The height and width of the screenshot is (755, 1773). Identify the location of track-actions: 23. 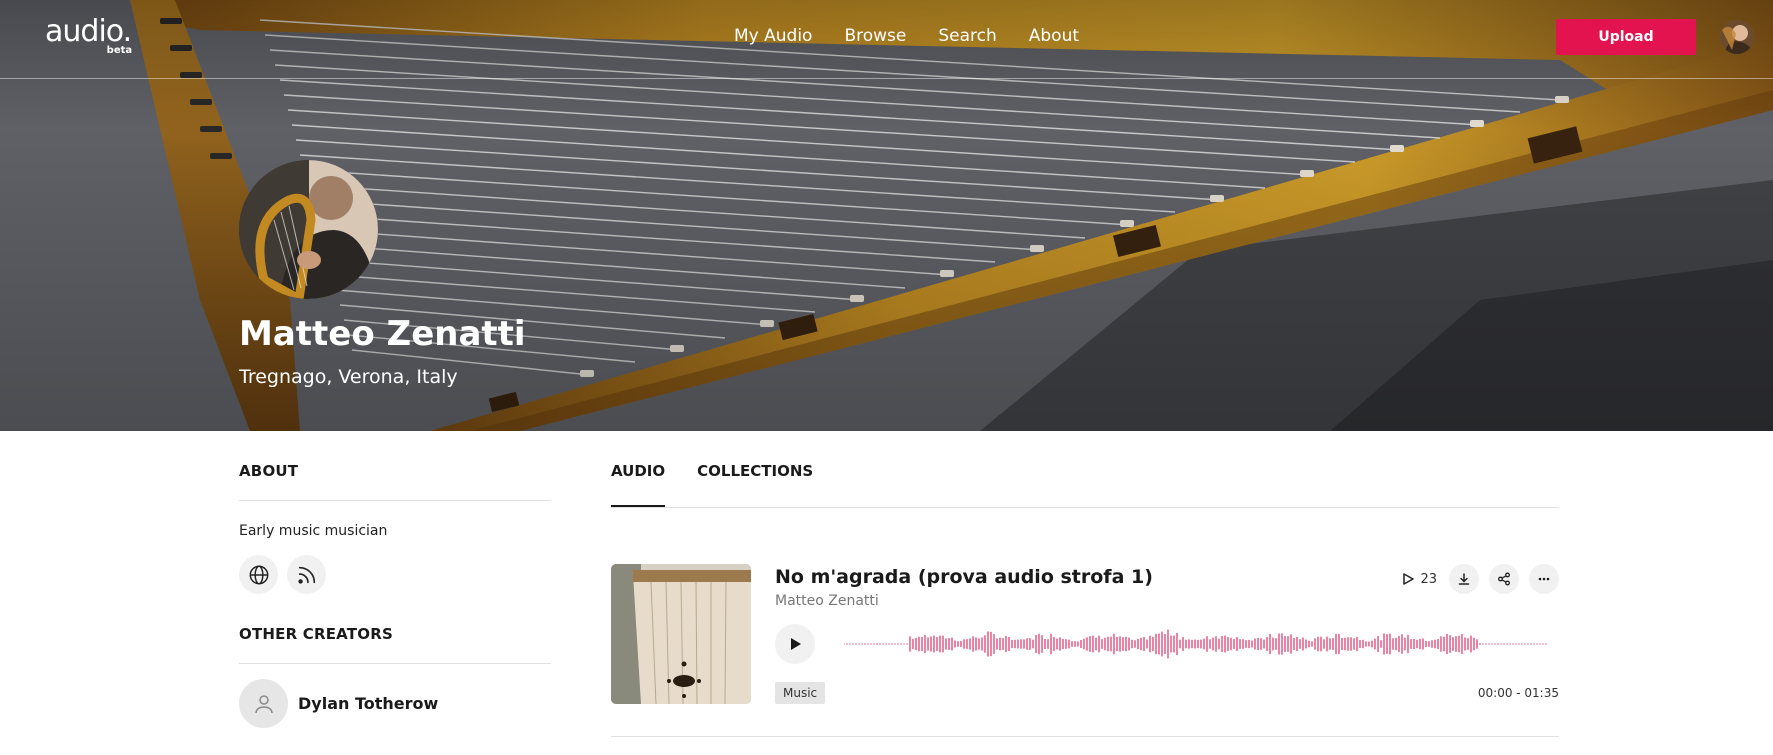
(1480, 579).